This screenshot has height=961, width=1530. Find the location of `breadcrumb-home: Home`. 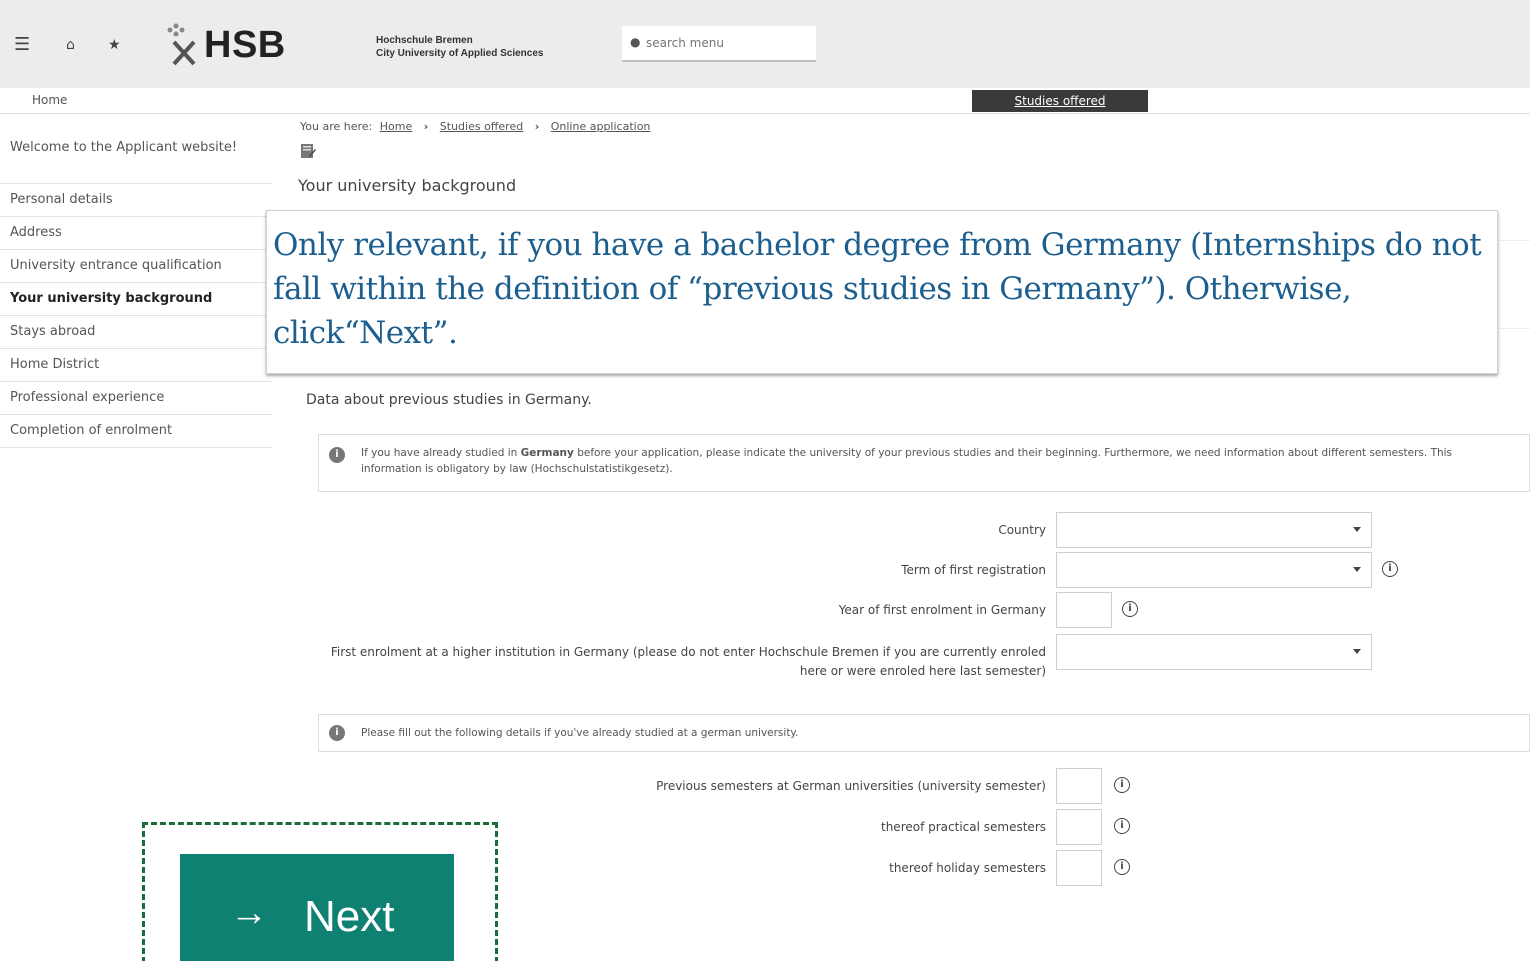

breadcrumb-home: Home is located at coordinates (396, 126).